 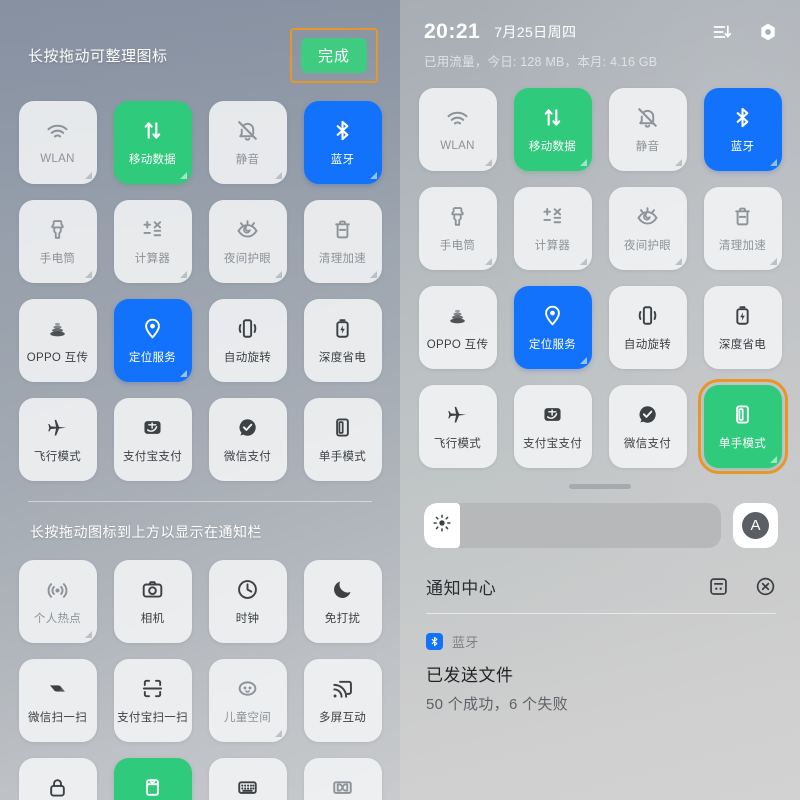 What do you see at coordinates (768, 32) in the screenshot?
I see `gear-icon` at bounding box center [768, 32].